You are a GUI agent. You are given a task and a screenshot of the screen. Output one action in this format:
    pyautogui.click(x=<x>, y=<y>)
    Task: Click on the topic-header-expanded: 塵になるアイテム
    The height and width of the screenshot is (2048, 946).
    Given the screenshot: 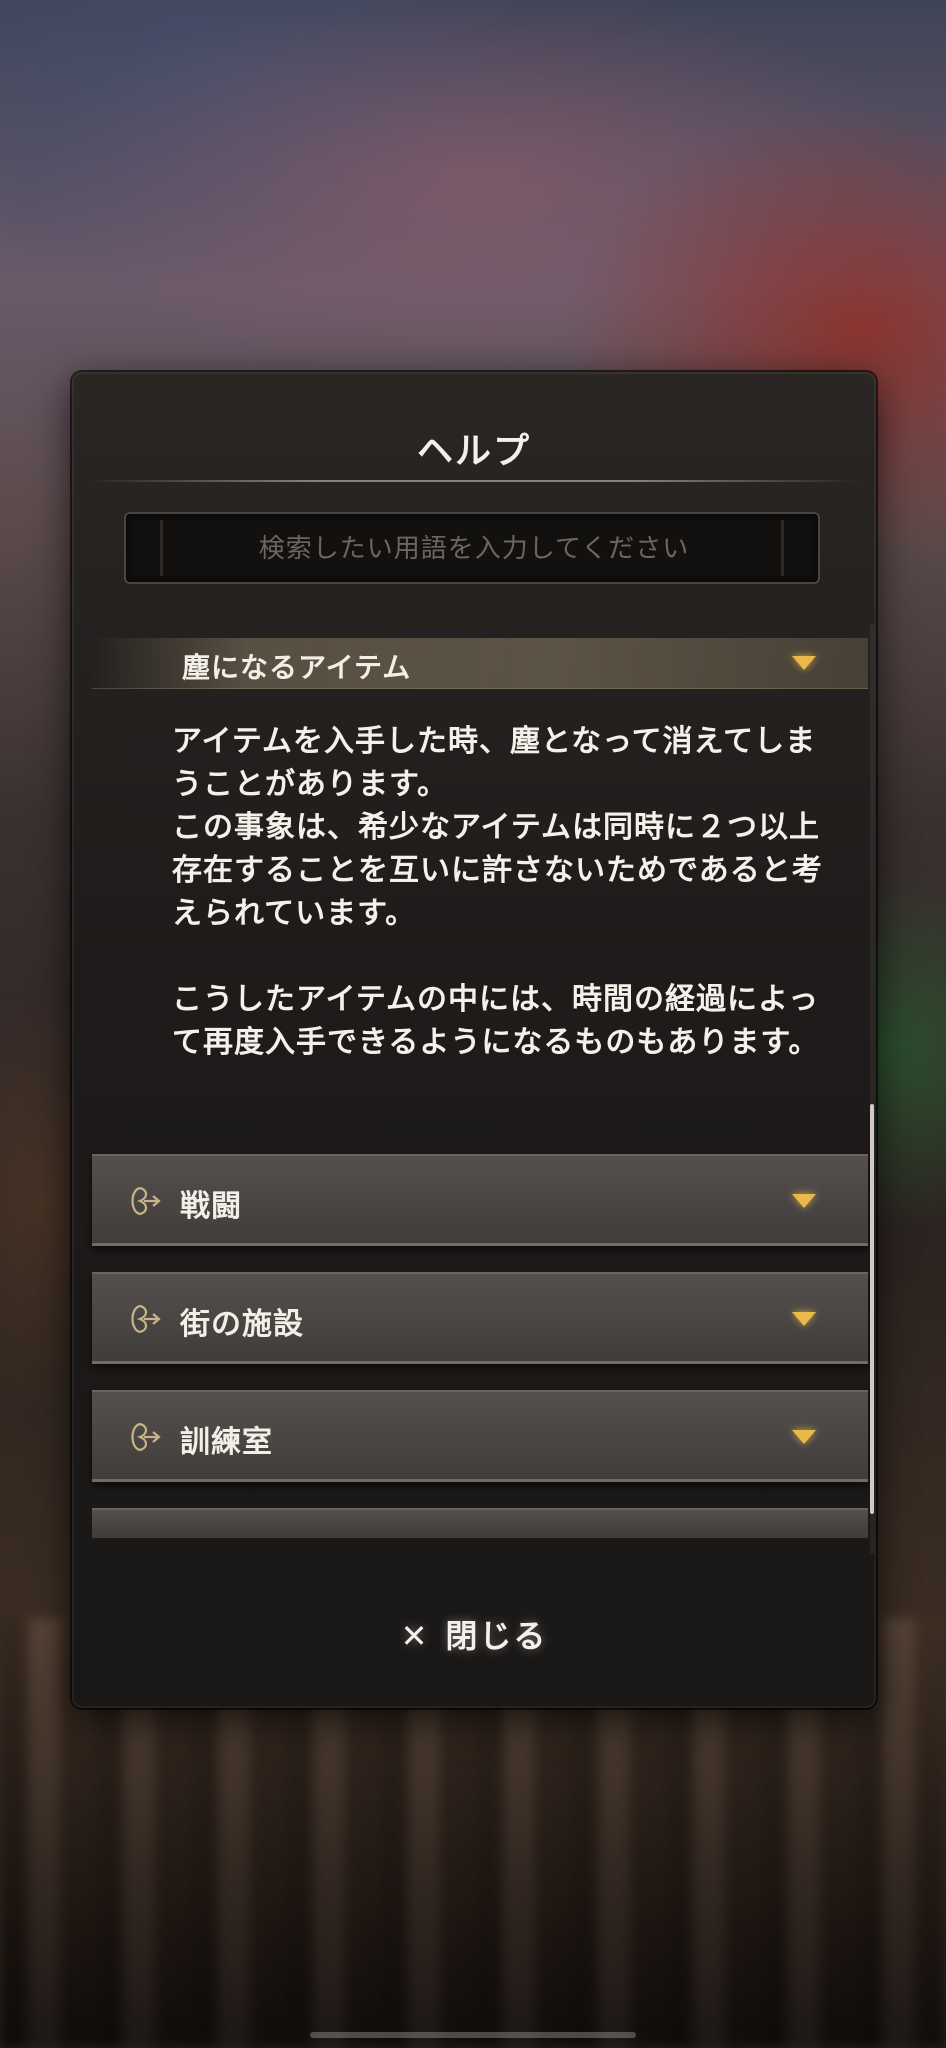 What is the action you would take?
    pyautogui.click(x=480, y=663)
    